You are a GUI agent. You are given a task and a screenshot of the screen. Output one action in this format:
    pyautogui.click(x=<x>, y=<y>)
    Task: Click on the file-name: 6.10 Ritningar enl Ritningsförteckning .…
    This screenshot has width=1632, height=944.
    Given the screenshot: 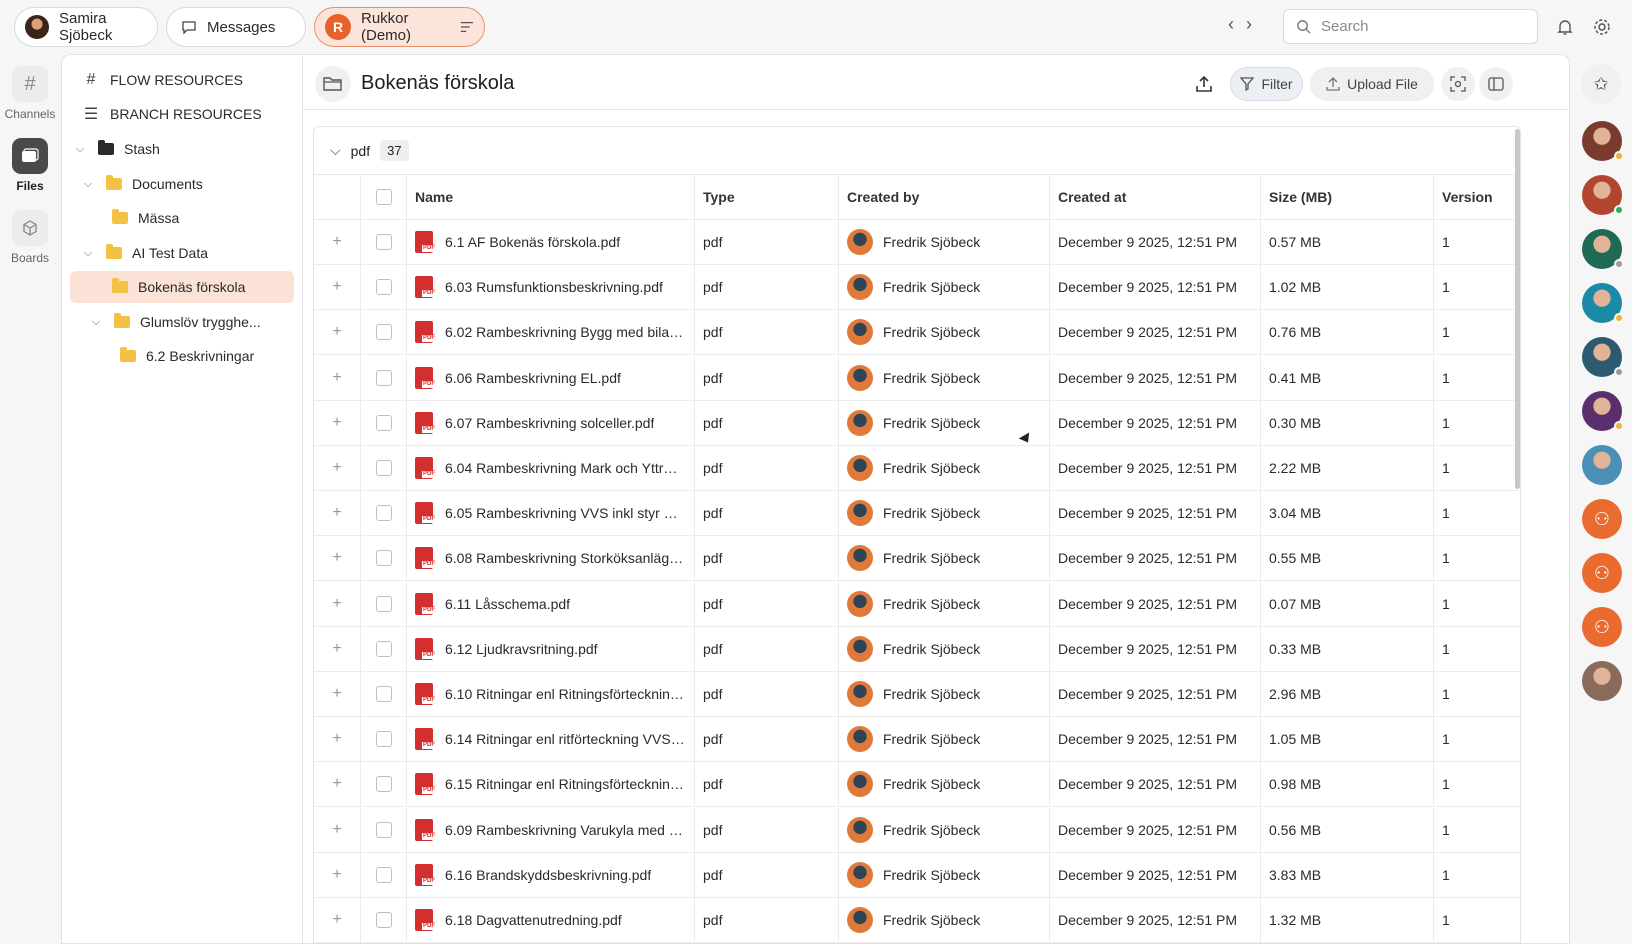 What is the action you would take?
    pyautogui.click(x=565, y=694)
    